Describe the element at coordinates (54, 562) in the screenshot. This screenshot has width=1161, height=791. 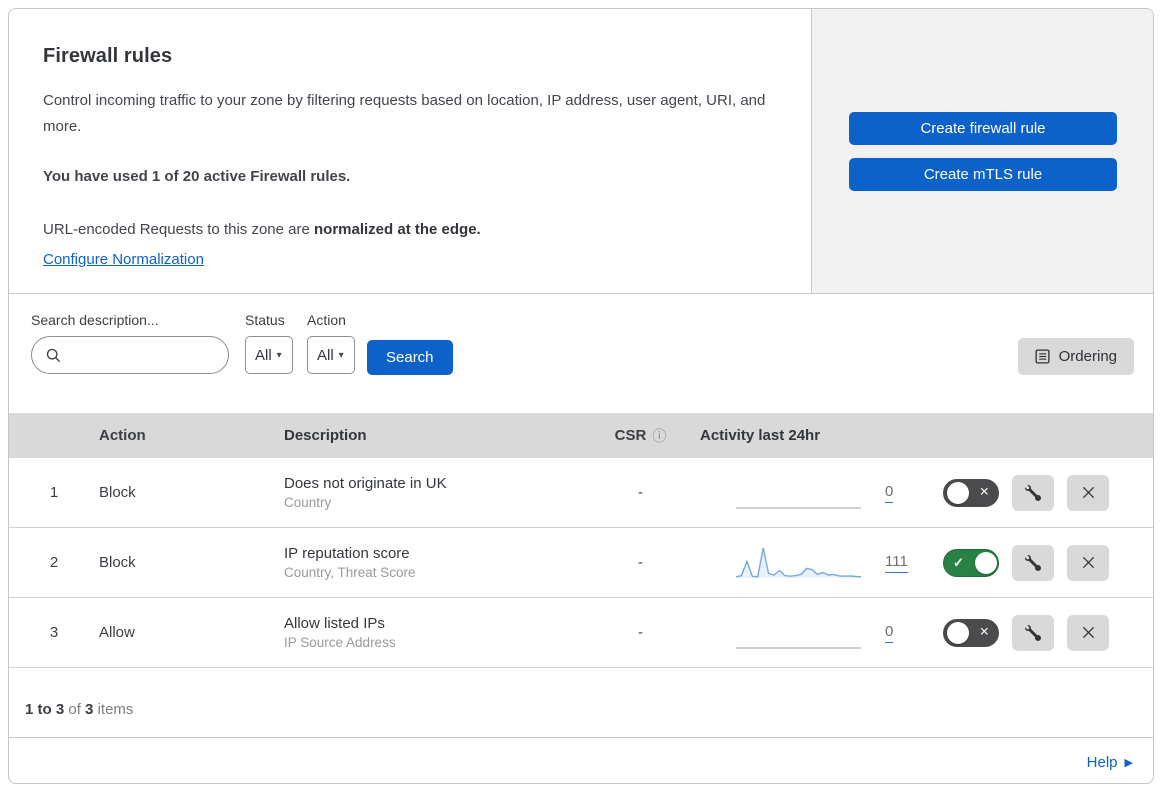
I see `rule-priority: 2` at that location.